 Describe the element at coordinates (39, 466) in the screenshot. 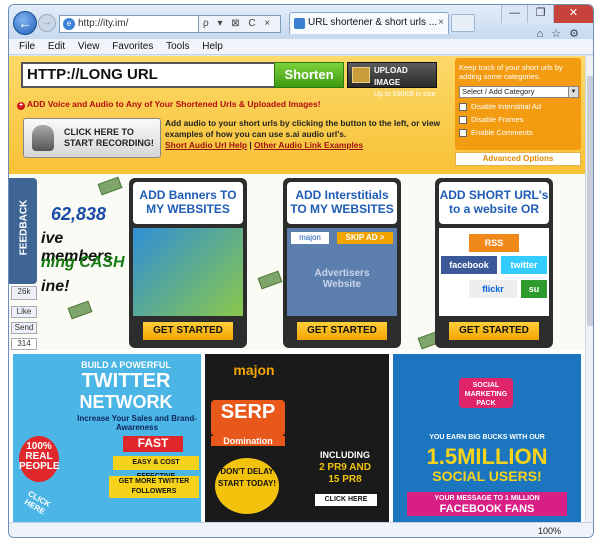

I see `badge-people: PEOPLE` at that location.